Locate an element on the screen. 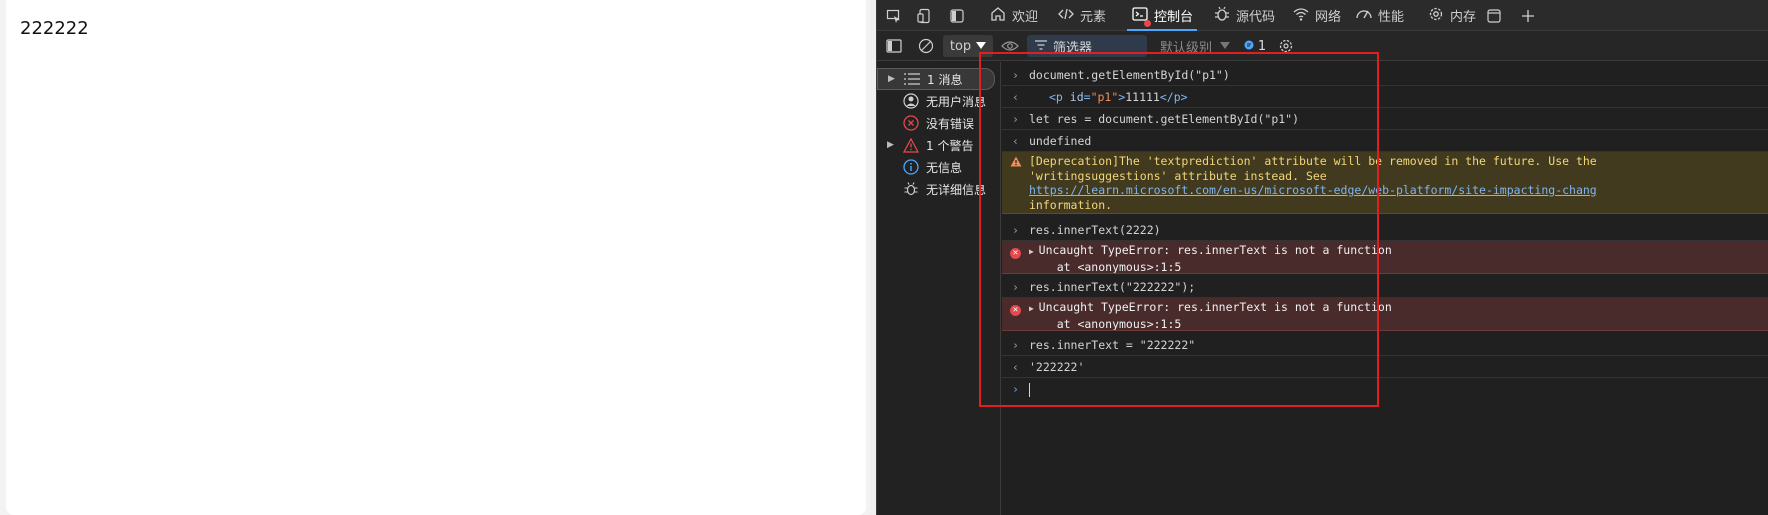 The width and height of the screenshot is (1768, 515). console-sidebar: ▶ 1 消息 无用户消息 没有错误 ▶ 1 个警告 无信息 无详细信息 is located at coordinates (939, 288).